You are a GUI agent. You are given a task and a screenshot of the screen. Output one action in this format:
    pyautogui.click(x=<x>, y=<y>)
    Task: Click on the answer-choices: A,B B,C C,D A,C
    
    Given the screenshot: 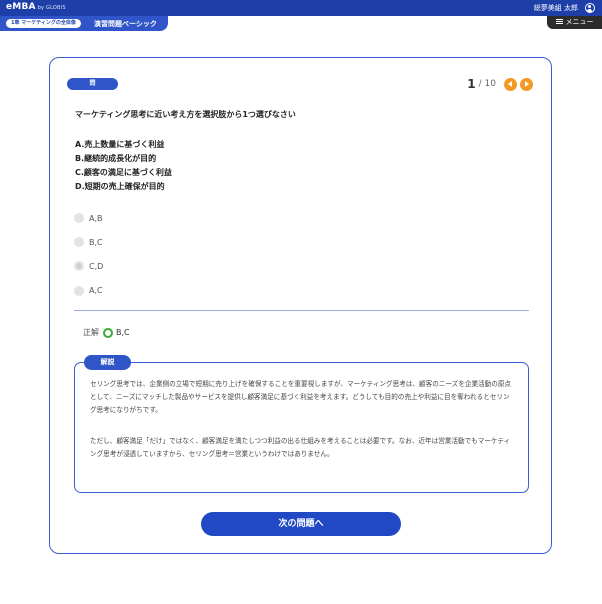 What is the action you would take?
    pyautogui.click(x=88, y=254)
    